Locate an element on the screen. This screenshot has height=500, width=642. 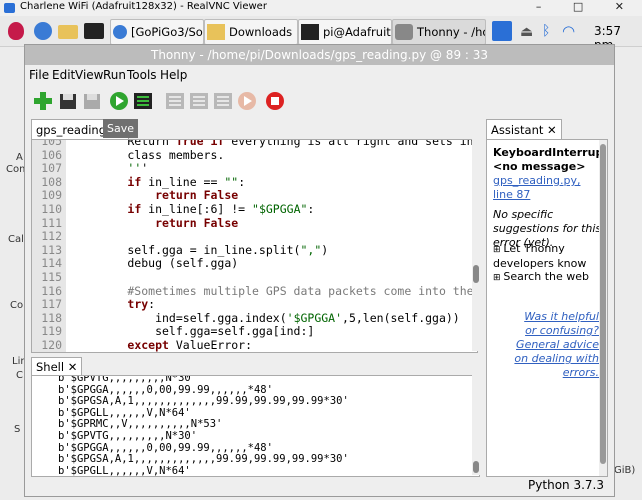
editor-scroll-thumb is located at coordinates (476, 274).